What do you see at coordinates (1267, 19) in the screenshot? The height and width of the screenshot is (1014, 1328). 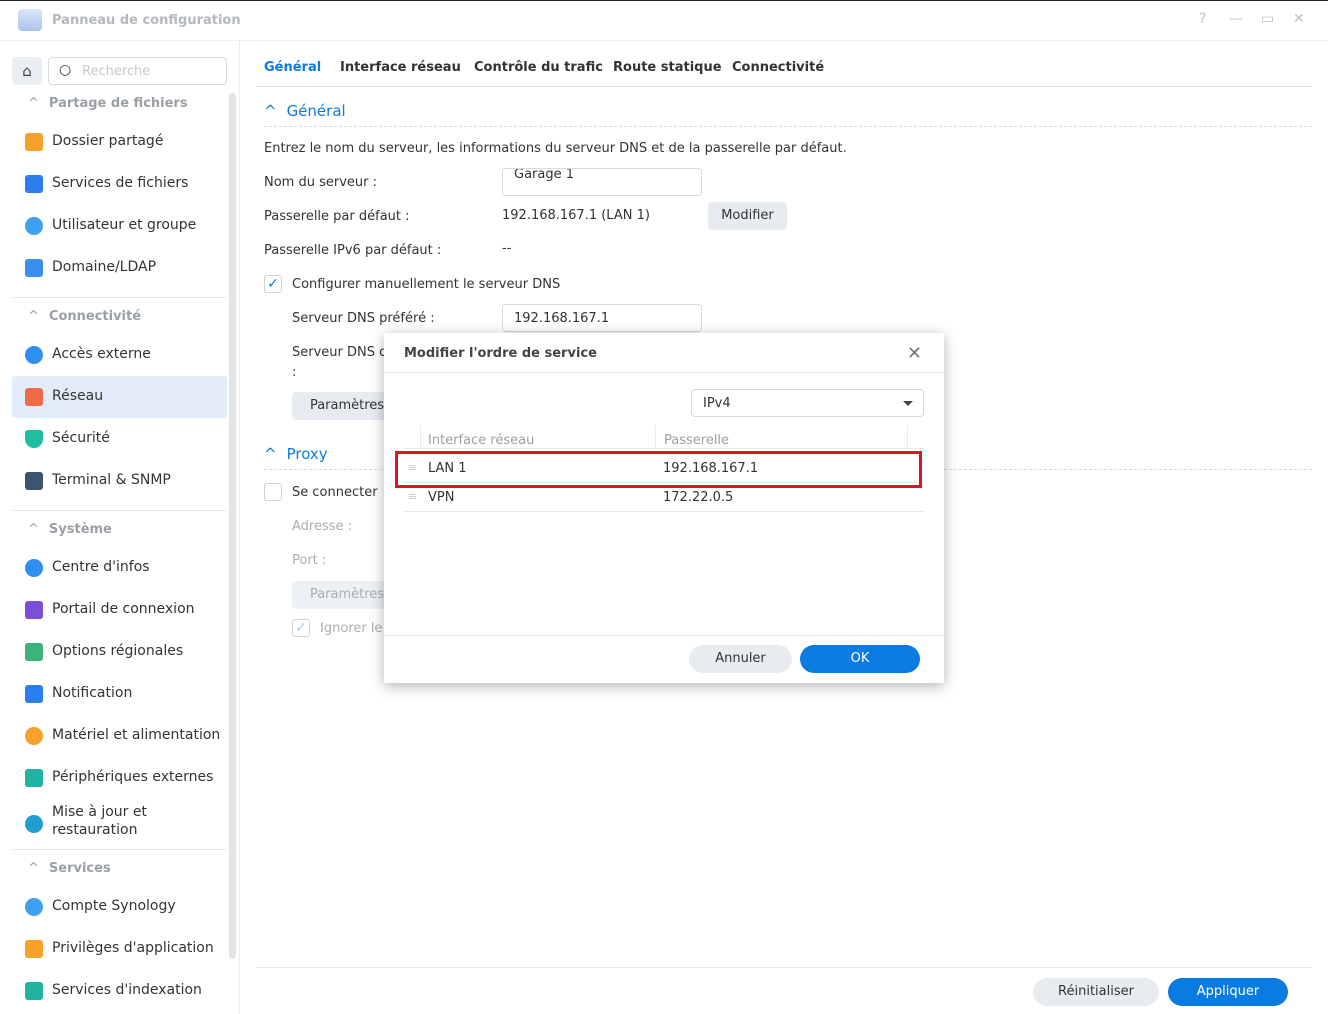 I see `maximize-button: ▭` at bounding box center [1267, 19].